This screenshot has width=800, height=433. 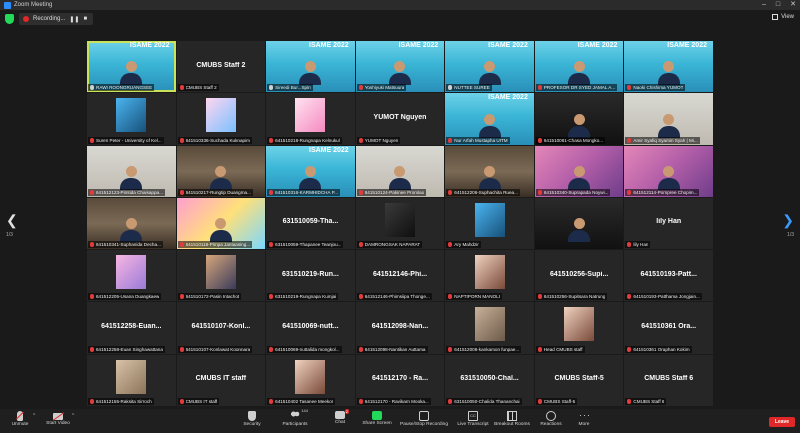 What do you see at coordinates (9, 19) in the screenshot?
I see `encryption-shield-icon` at bounding box center [9, 19].